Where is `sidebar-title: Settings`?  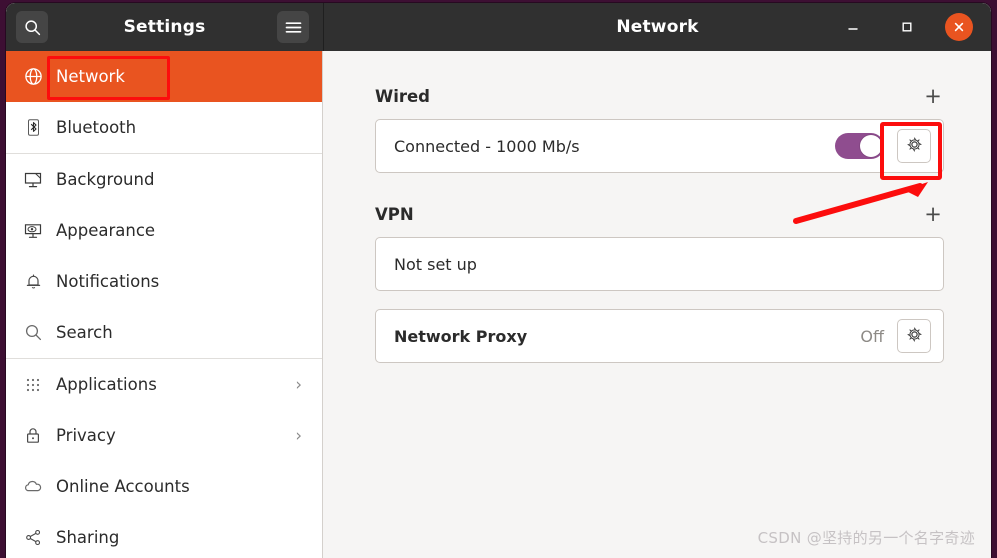
sidebar-title: Settings is located at coordinates (164, 27).